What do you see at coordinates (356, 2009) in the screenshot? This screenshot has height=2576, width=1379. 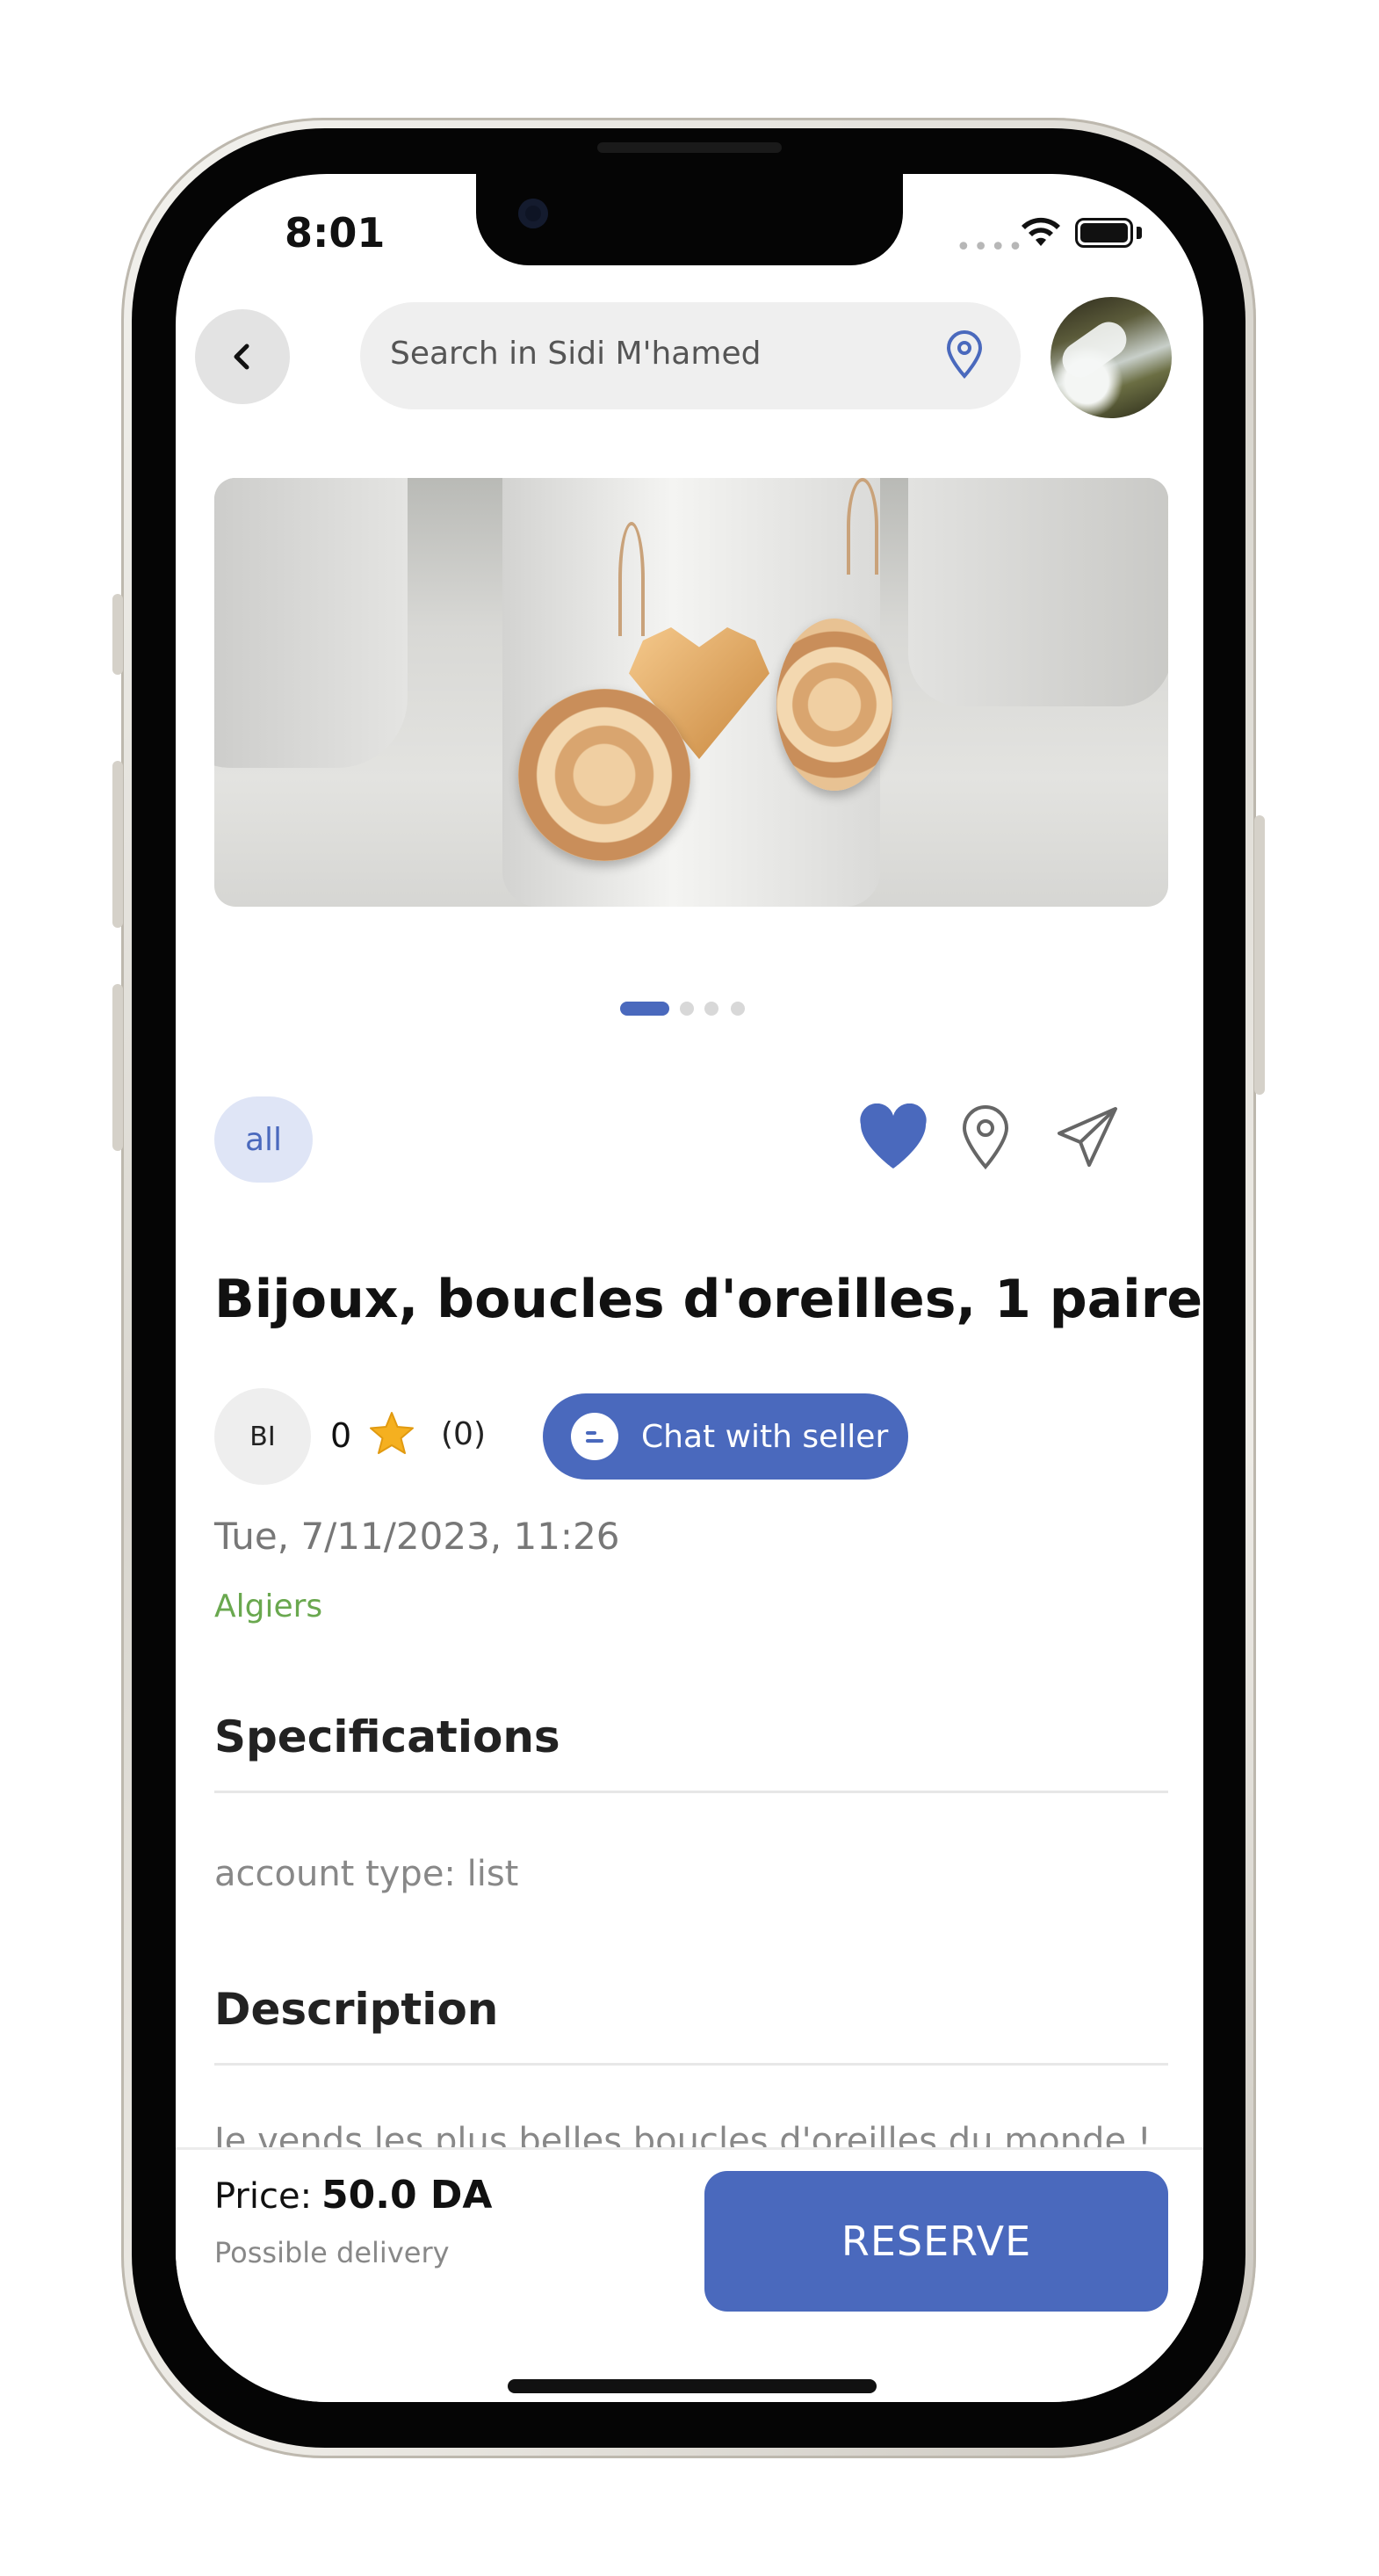 I see `description-heading: Description` at bounding box center [356, 2009].